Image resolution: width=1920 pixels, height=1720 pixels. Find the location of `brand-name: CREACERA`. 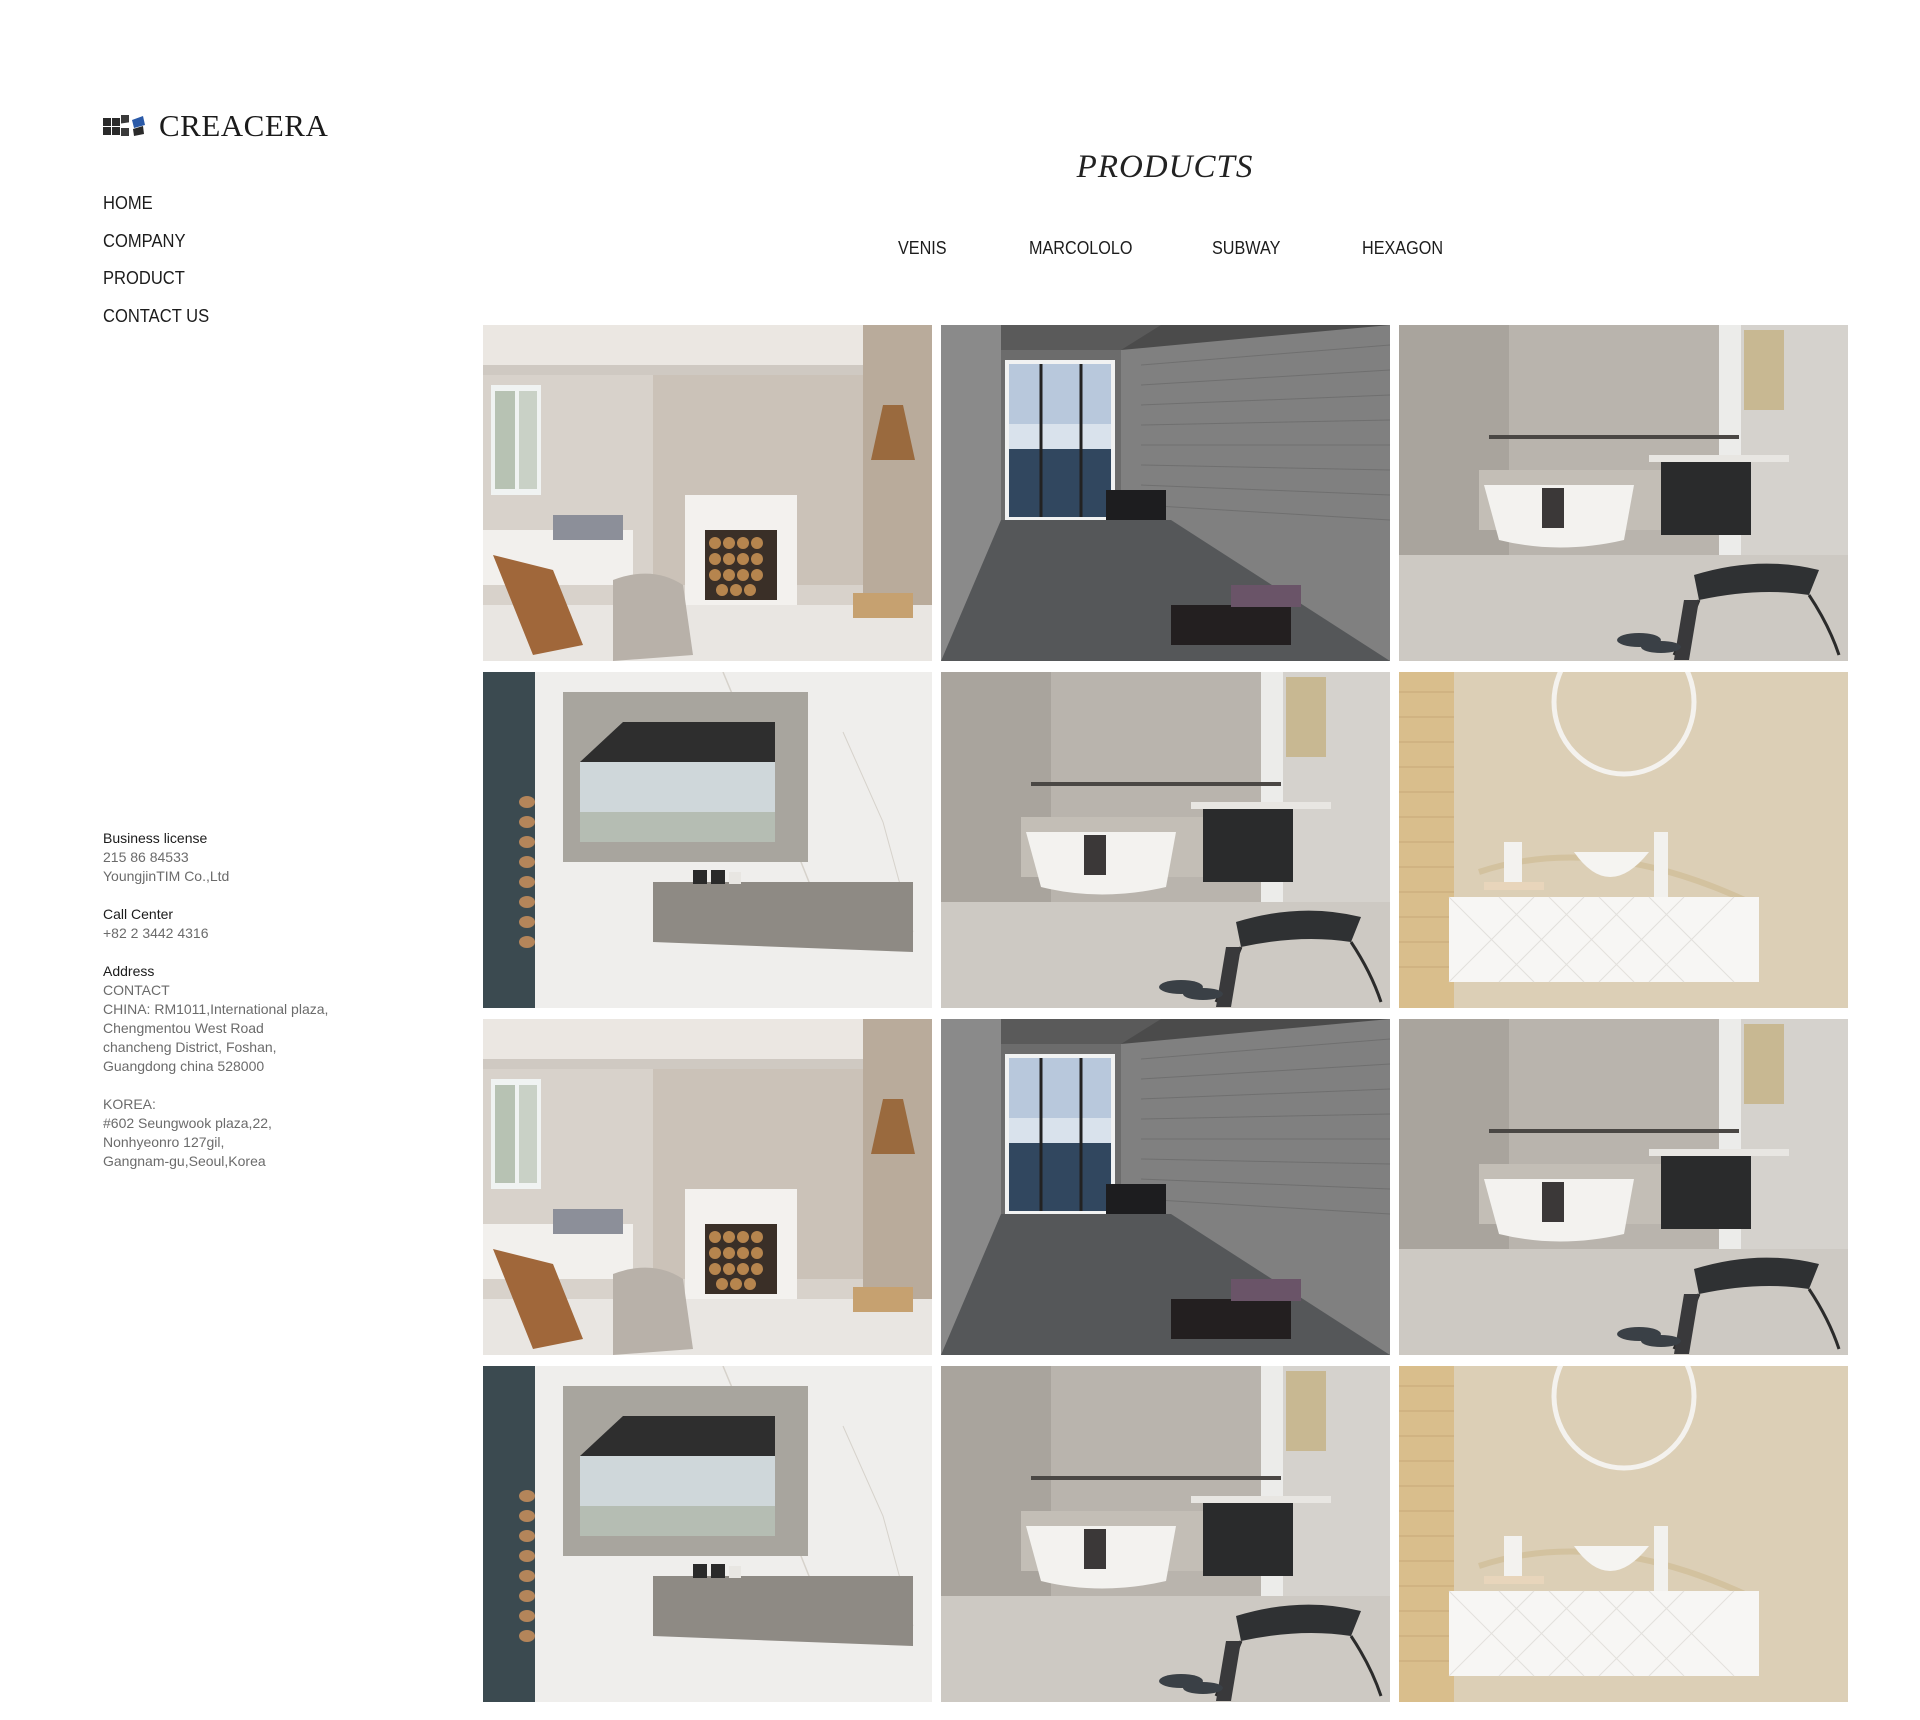

brand-name: CREACERA is located at coordinates (244, 125).